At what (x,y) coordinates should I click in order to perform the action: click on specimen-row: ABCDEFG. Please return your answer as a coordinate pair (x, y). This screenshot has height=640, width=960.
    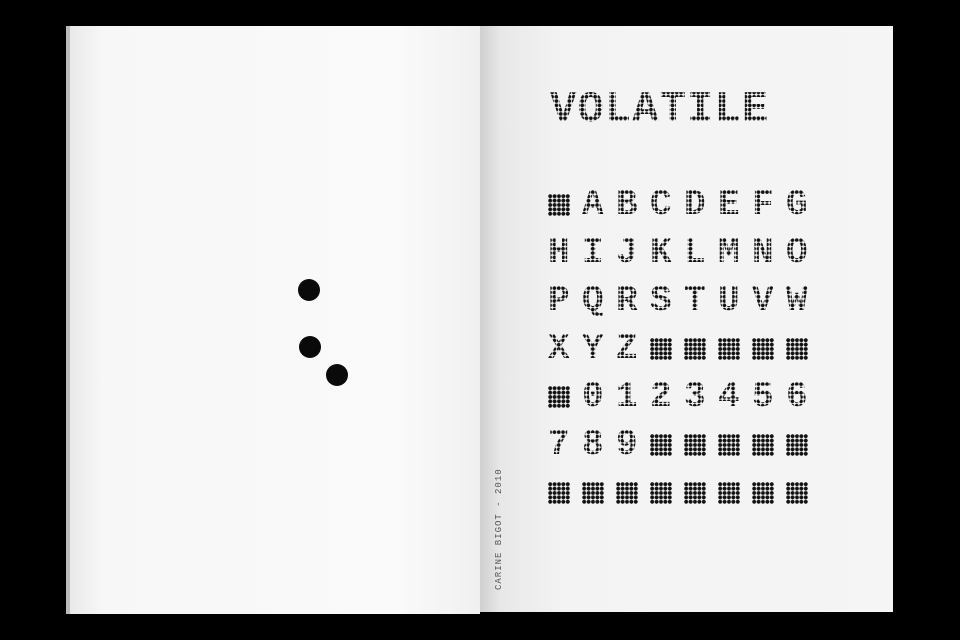
    Looking at the image, I should click on (684, 212).